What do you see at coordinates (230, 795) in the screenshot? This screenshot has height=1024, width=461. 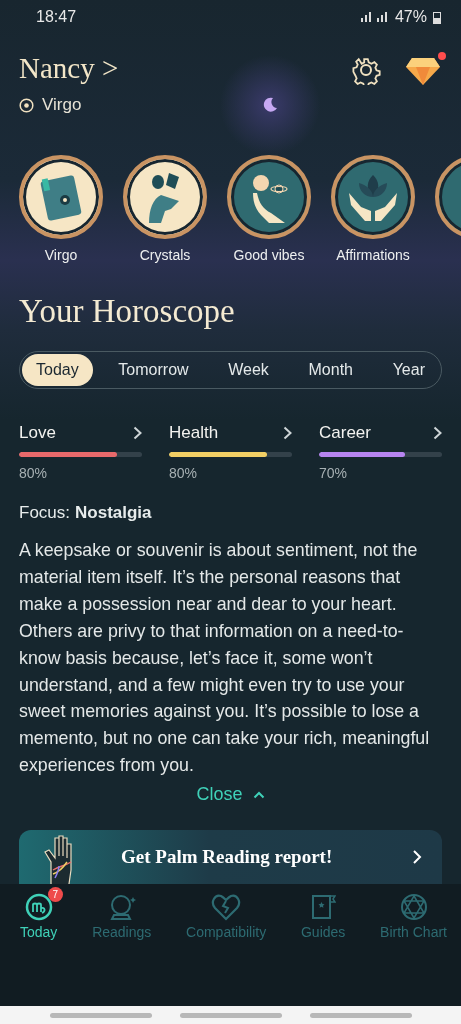 I see `close-button: Close` at bounding box center [230, 795].